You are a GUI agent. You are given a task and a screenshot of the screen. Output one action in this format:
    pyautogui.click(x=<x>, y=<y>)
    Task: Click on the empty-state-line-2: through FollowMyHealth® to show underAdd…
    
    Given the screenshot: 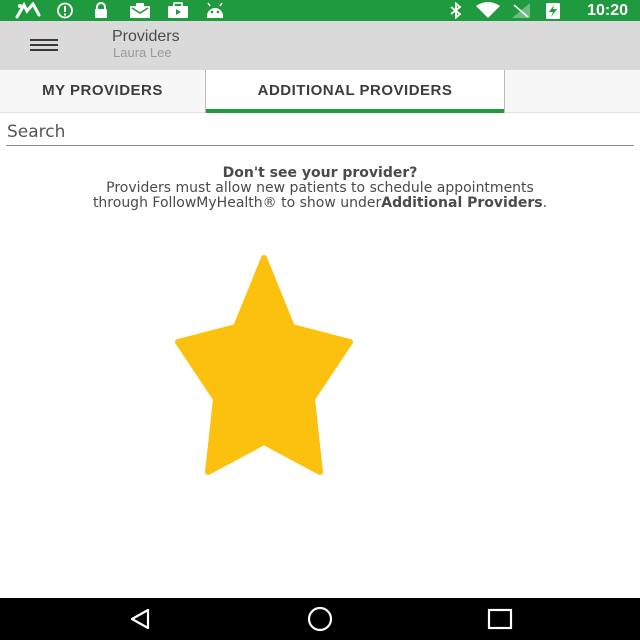 What is the action you would take?
    pyautogui.click(x=320, y=203)
    